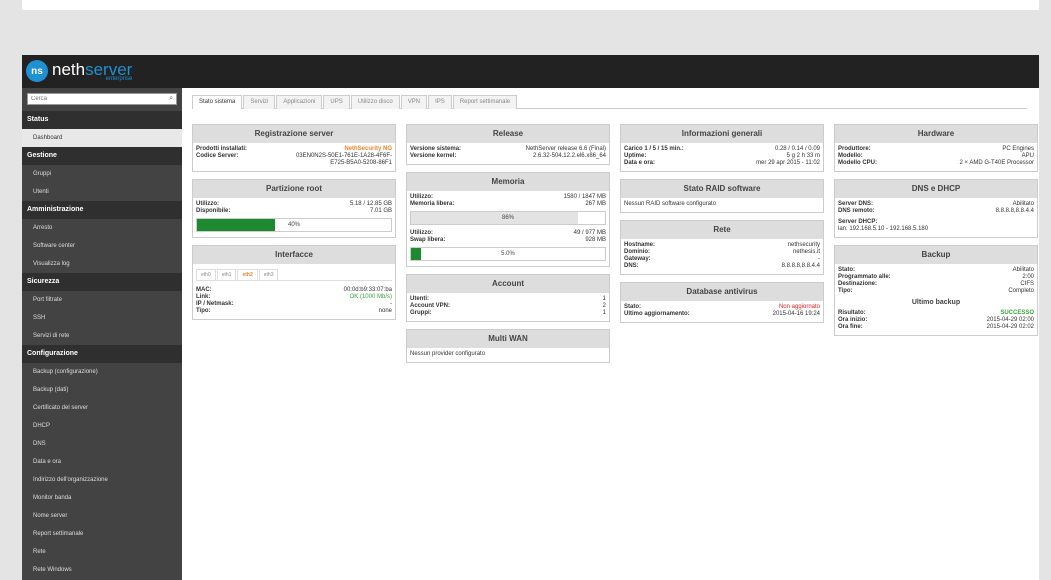 This screenshot has width=1051, height=580. Describe the element at coordinates (102, 300) in the screenshot. I see `sidebar-item-port-filtrate: Port filtrate` at that location.